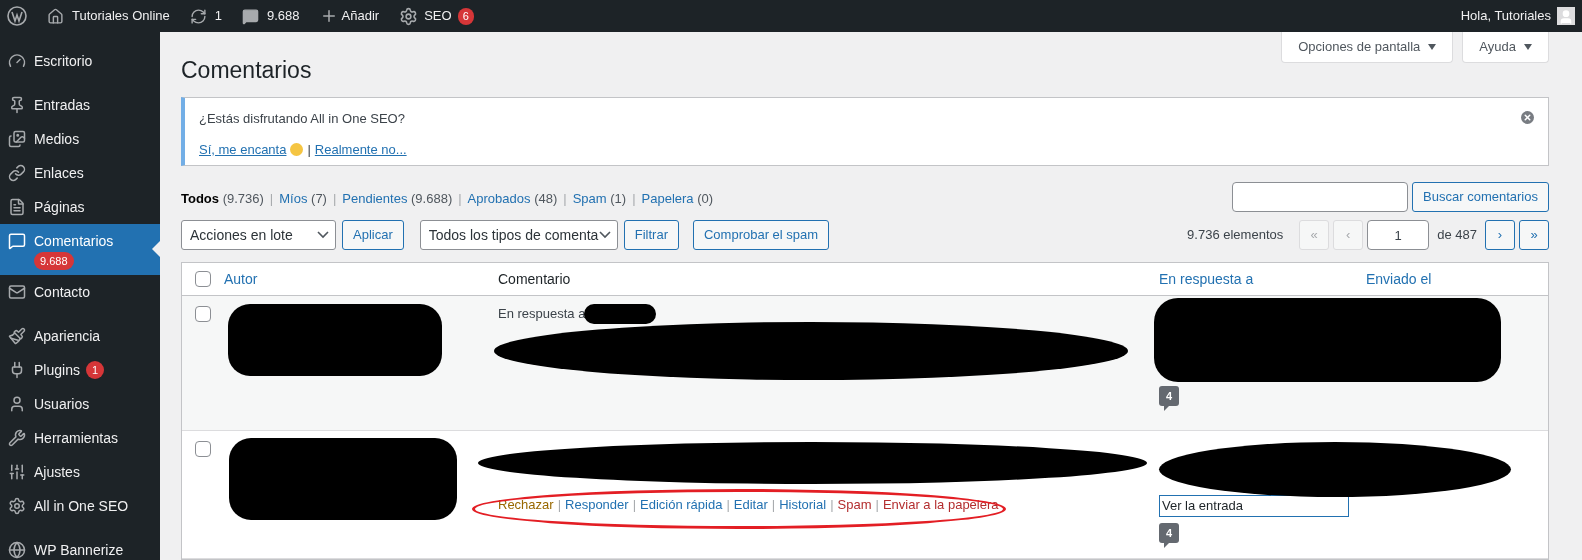 The width and height of the screenshot is (1582, 560). I want to click on pages-icon, so click(17, 207).